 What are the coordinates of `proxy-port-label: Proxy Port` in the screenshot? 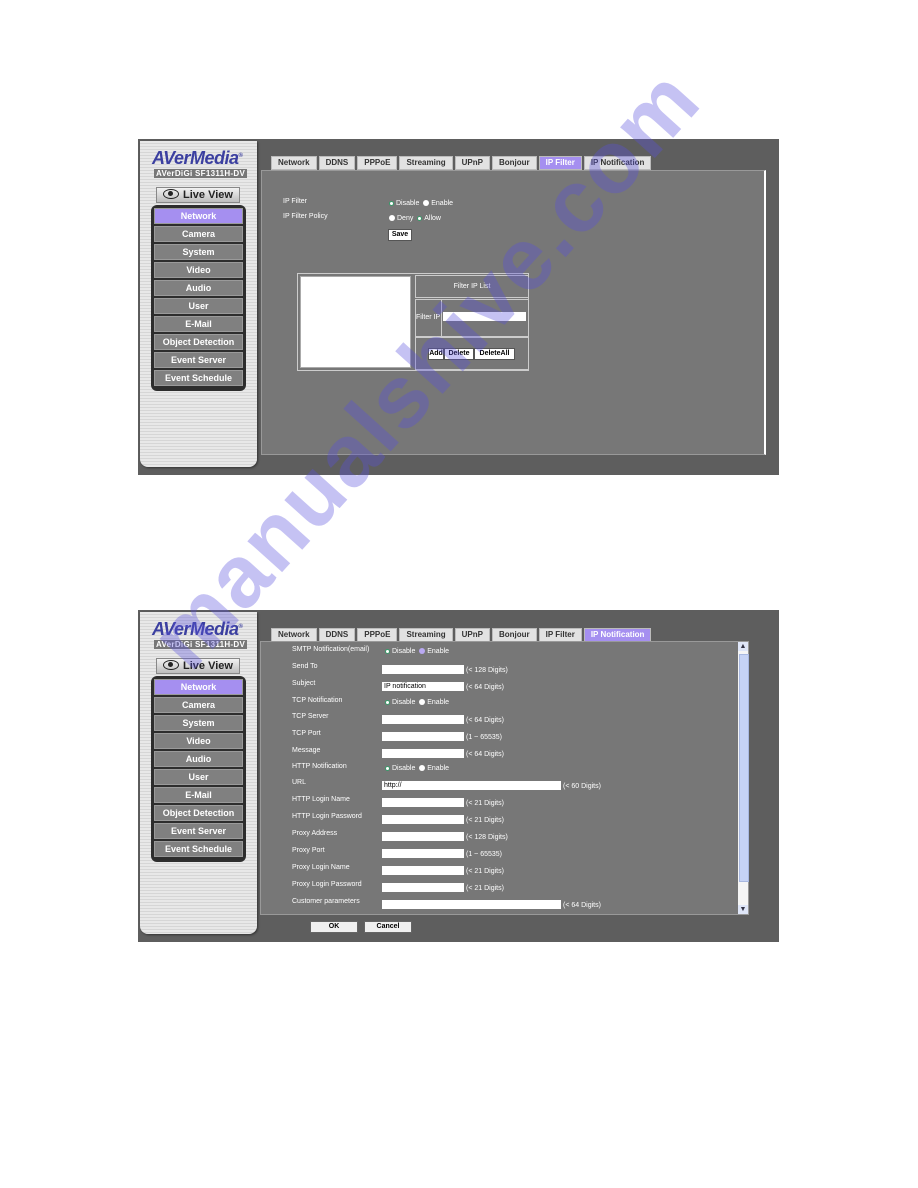 It's located at (308, 850).